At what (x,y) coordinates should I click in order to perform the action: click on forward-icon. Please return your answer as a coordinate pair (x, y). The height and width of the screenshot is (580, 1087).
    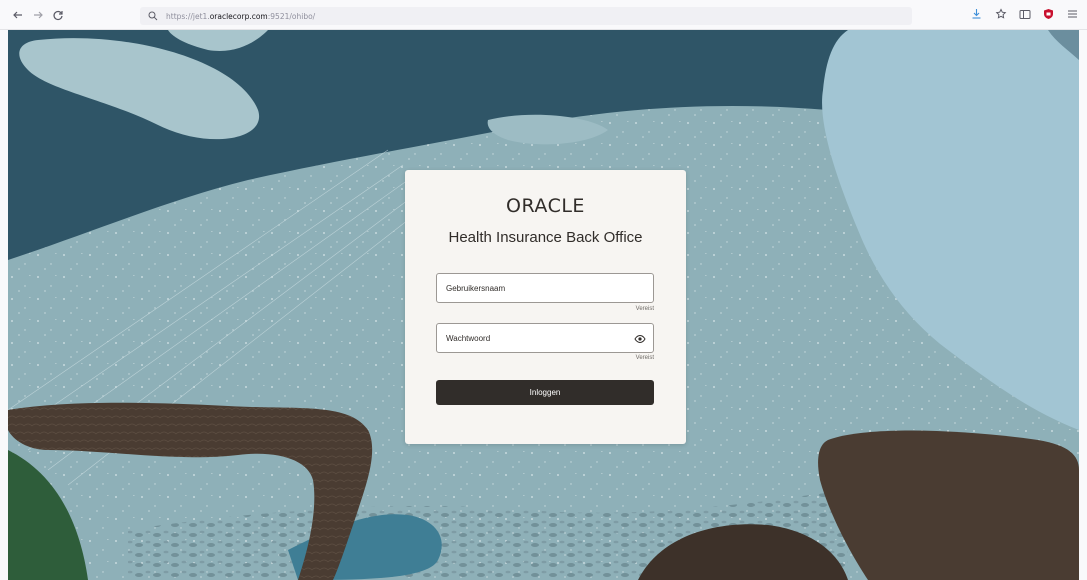
    Looking at the image, I should click on (38, 15).